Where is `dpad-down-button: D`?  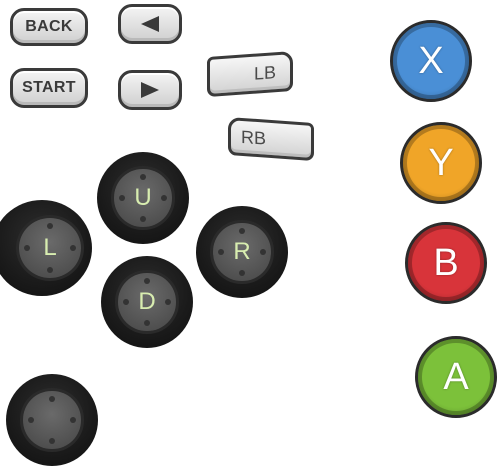 dpad-down-button: D is located at coordinates (147, 302).